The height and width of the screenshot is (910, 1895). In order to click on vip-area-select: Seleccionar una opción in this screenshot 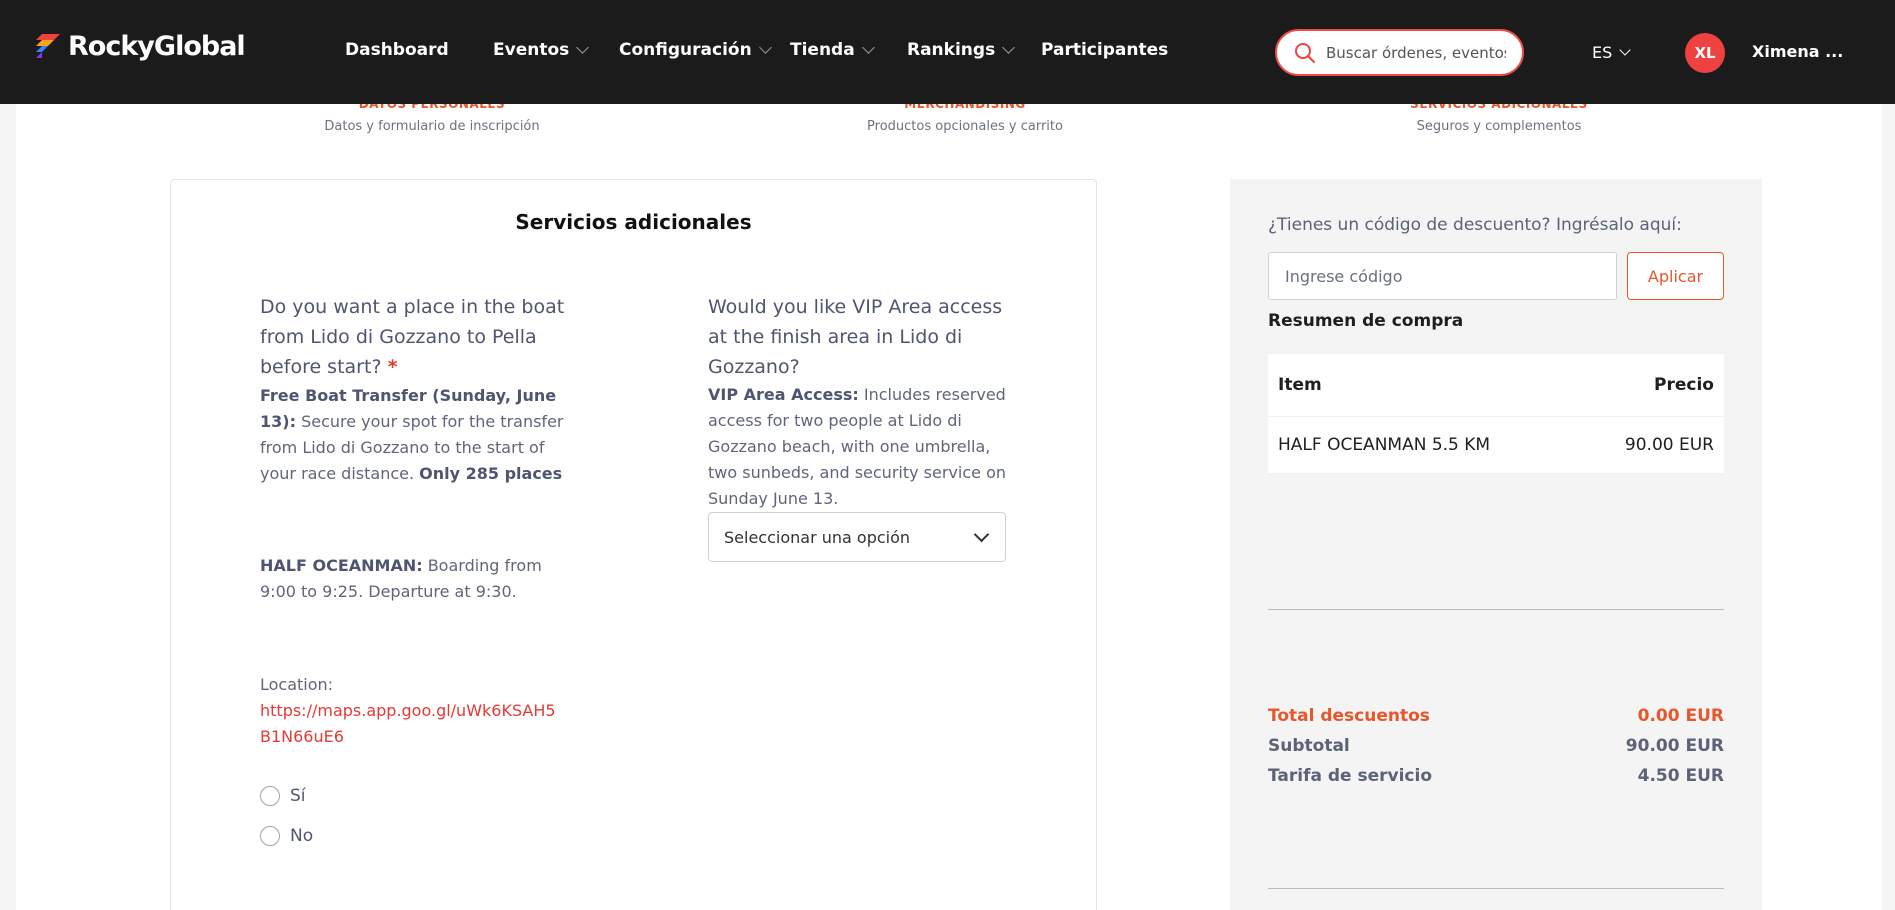, I will do `click(857, 537)`.